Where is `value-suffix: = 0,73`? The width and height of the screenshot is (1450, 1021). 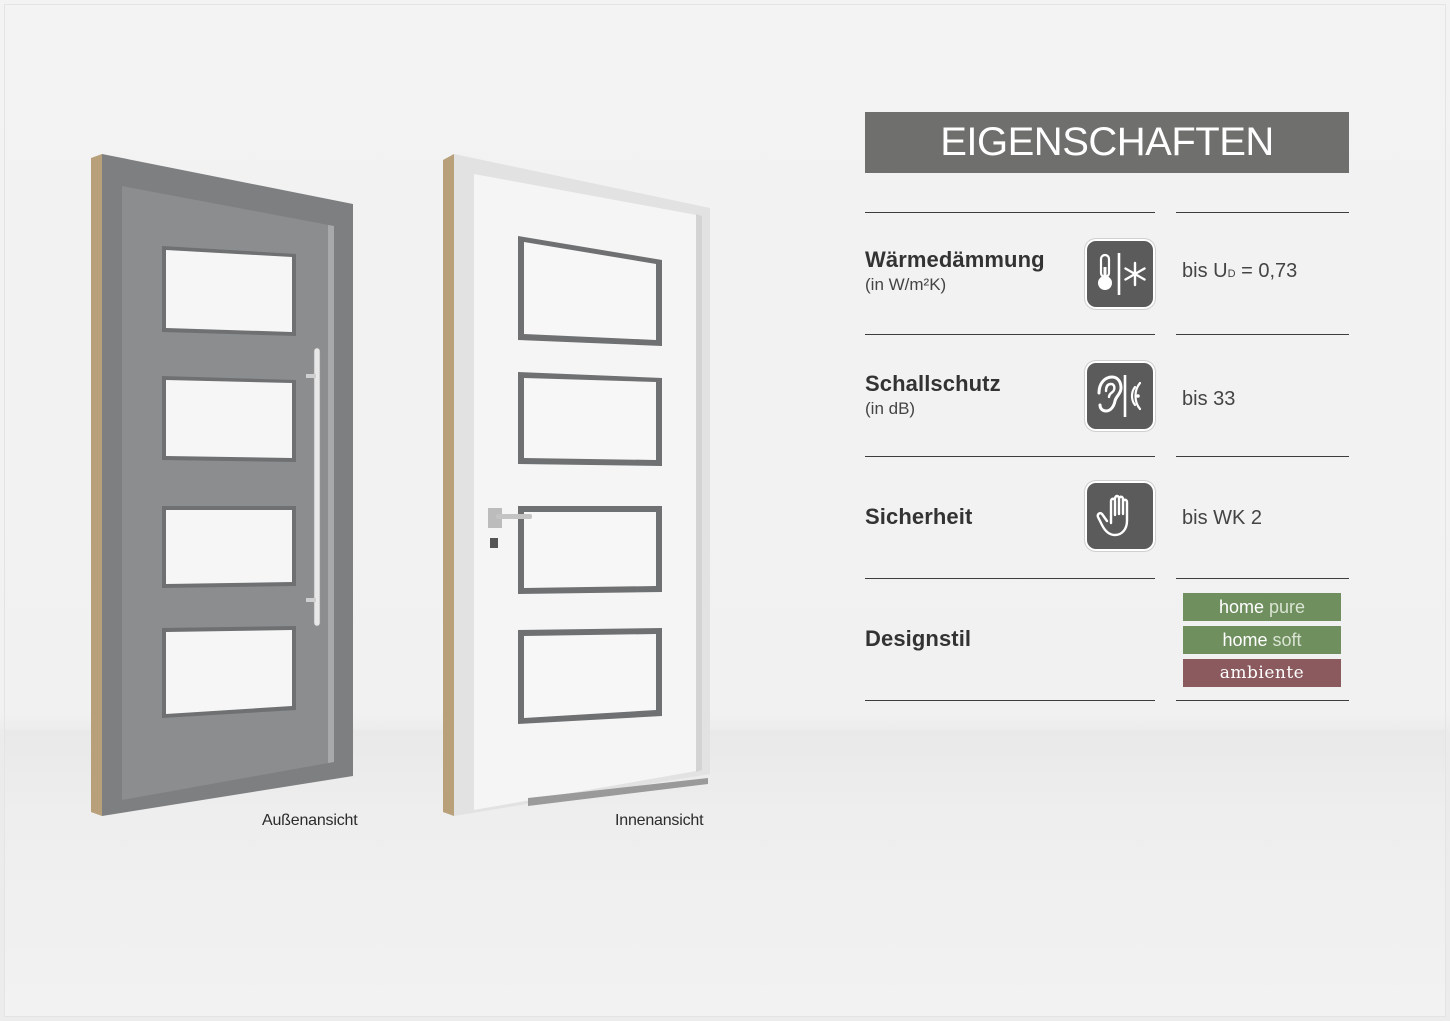
value-suffix: = 0,73 is located at coordinates (1266, 271).